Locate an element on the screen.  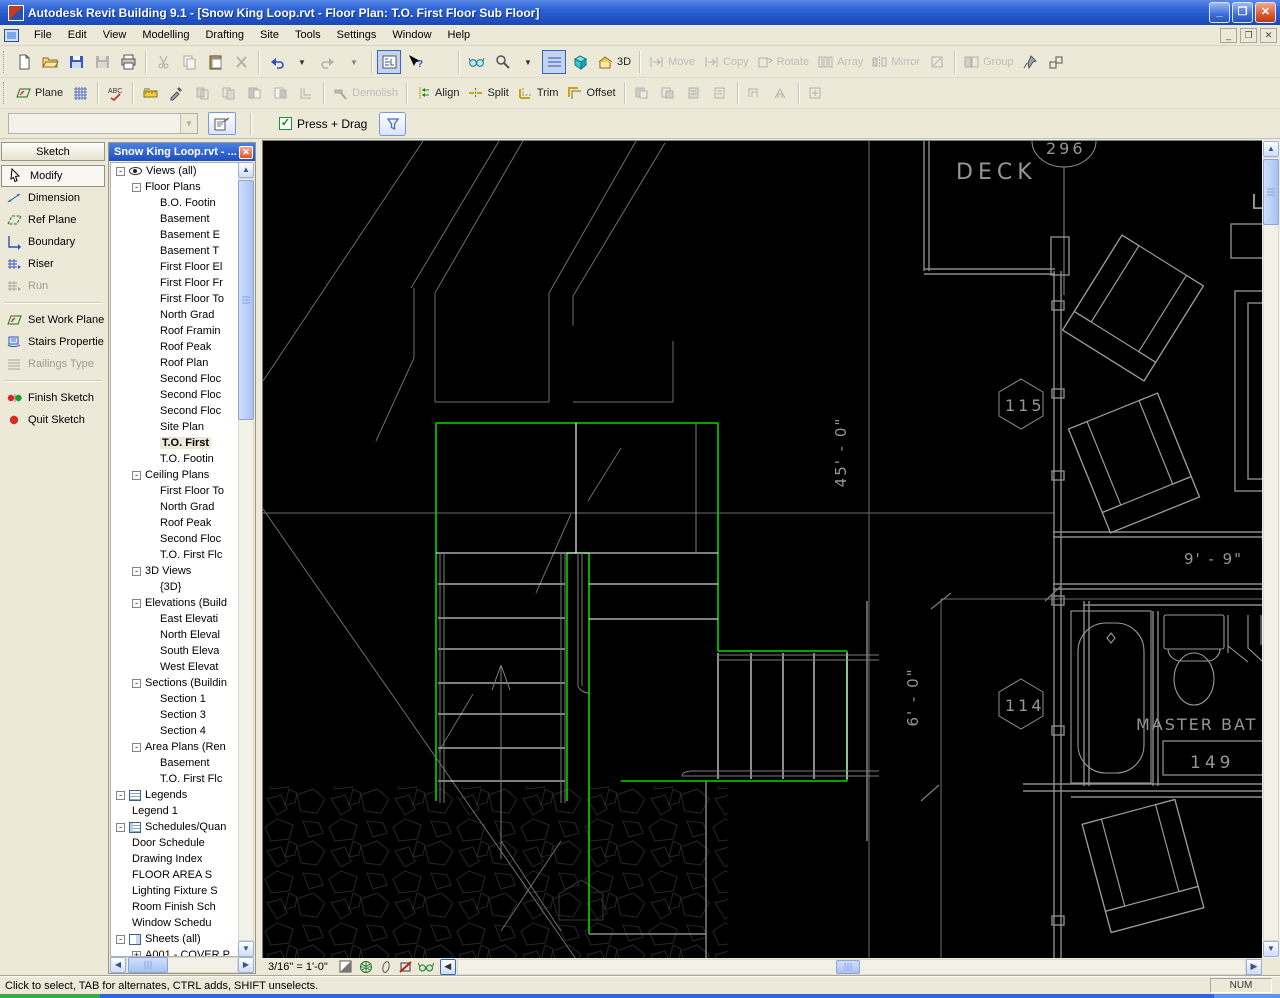
shadows-icon is located at coordinates (386, 966).